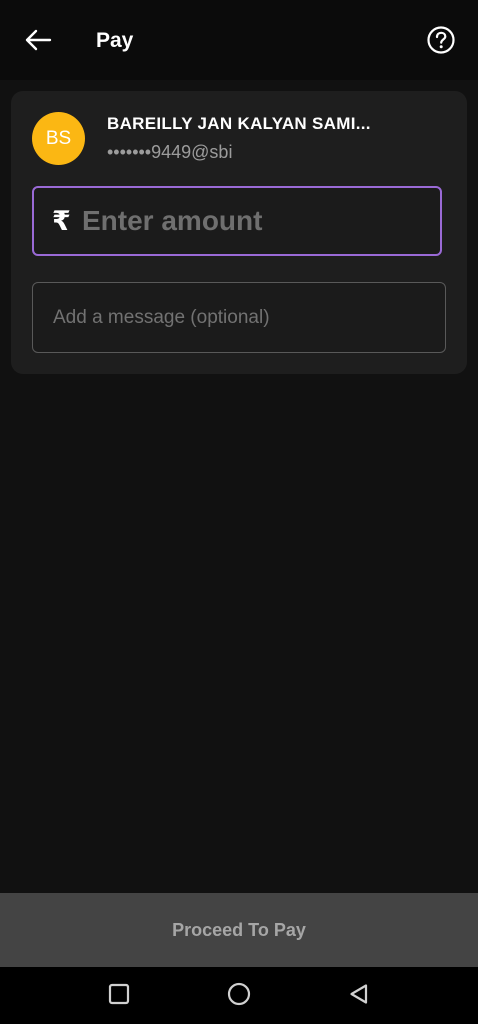  I want to click on arrow-left-icon, so click(38, 42).